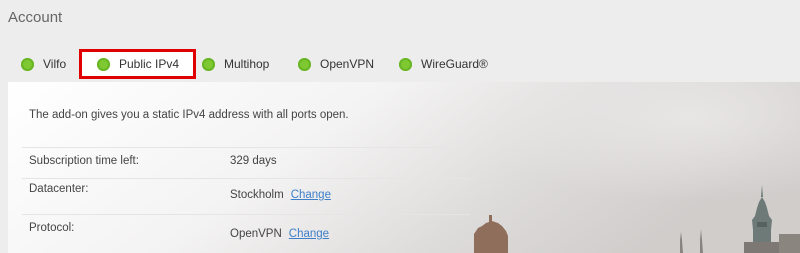  What do you see at coordinates (454, 64) in the screenshot?
I see `tab-label: WireGuard®` at bounding box center [454, 64].